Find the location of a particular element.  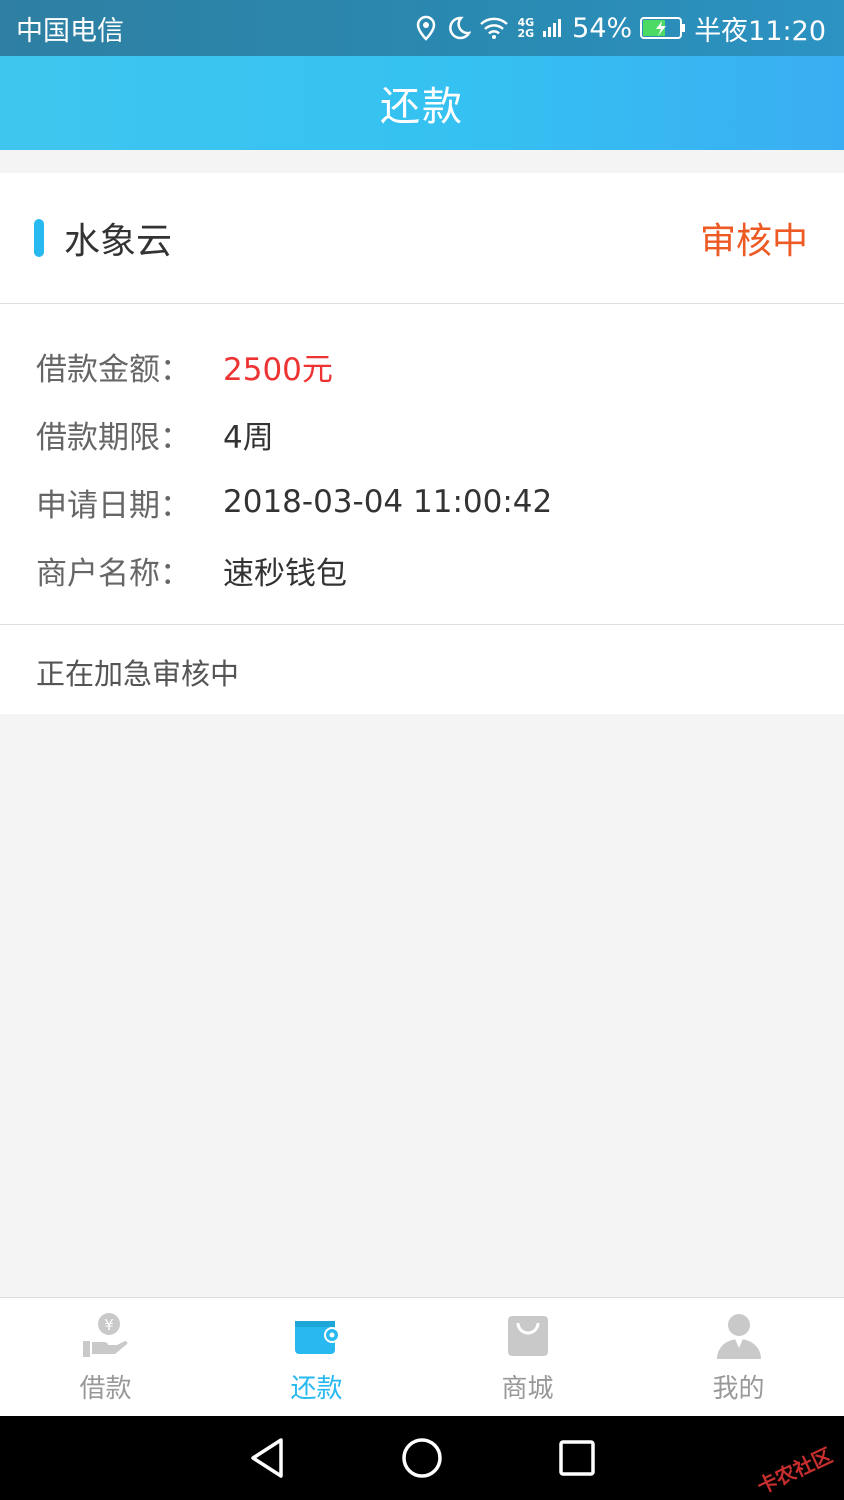

status-icons: 4G 2G 54% 半夜11:20 is located at coordinates (620, 28).